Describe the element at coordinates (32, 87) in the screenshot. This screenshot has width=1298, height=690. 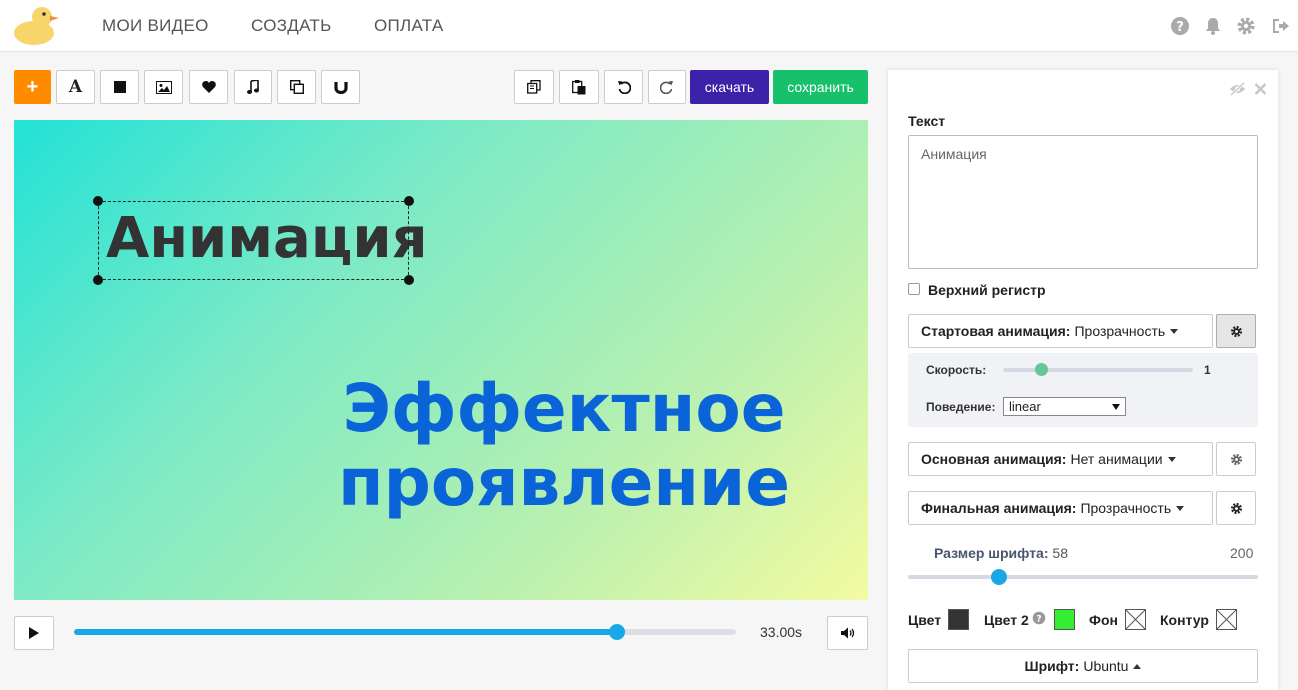
I see `add-button: +` at that location.